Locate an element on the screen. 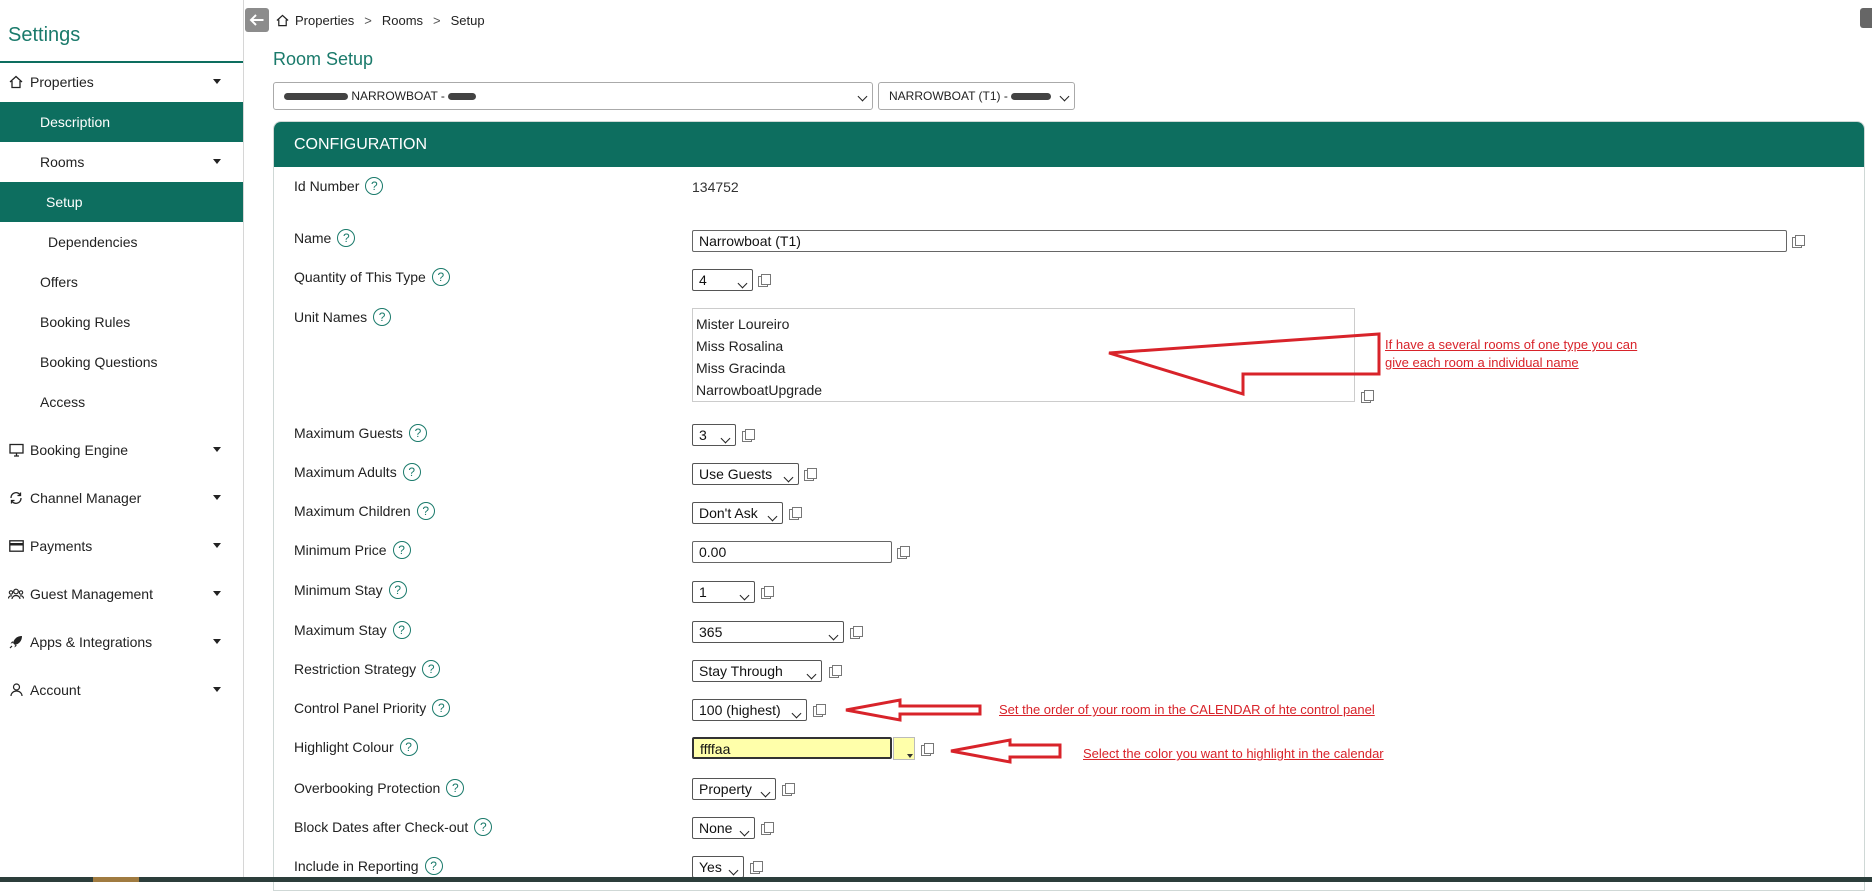  max-children-label: Maximum Children ? is located at coordinates (364, 511).